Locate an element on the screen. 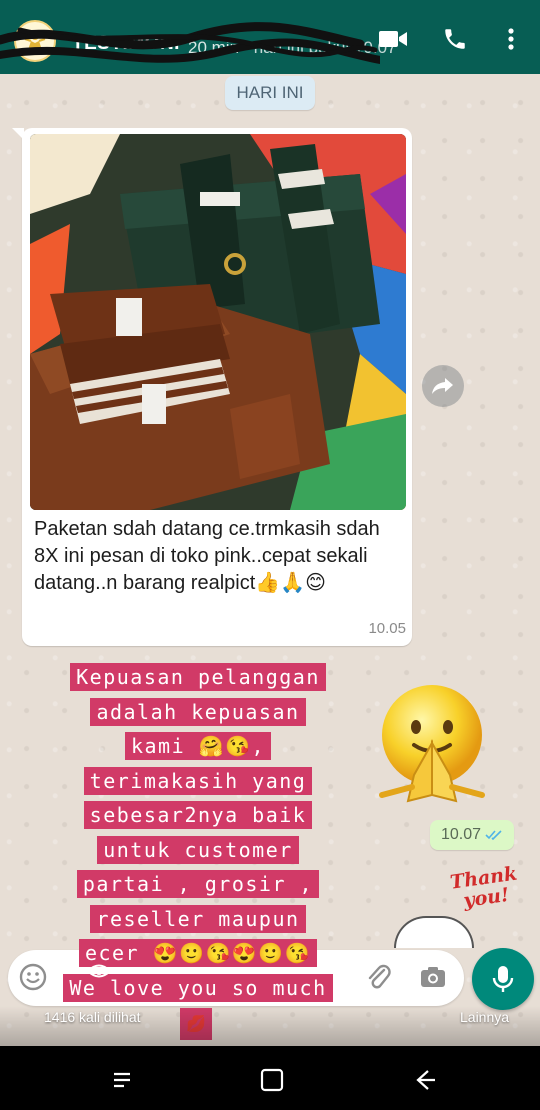 The image size is (540, 1110). phone-icon is located at coordinates (455, 39).